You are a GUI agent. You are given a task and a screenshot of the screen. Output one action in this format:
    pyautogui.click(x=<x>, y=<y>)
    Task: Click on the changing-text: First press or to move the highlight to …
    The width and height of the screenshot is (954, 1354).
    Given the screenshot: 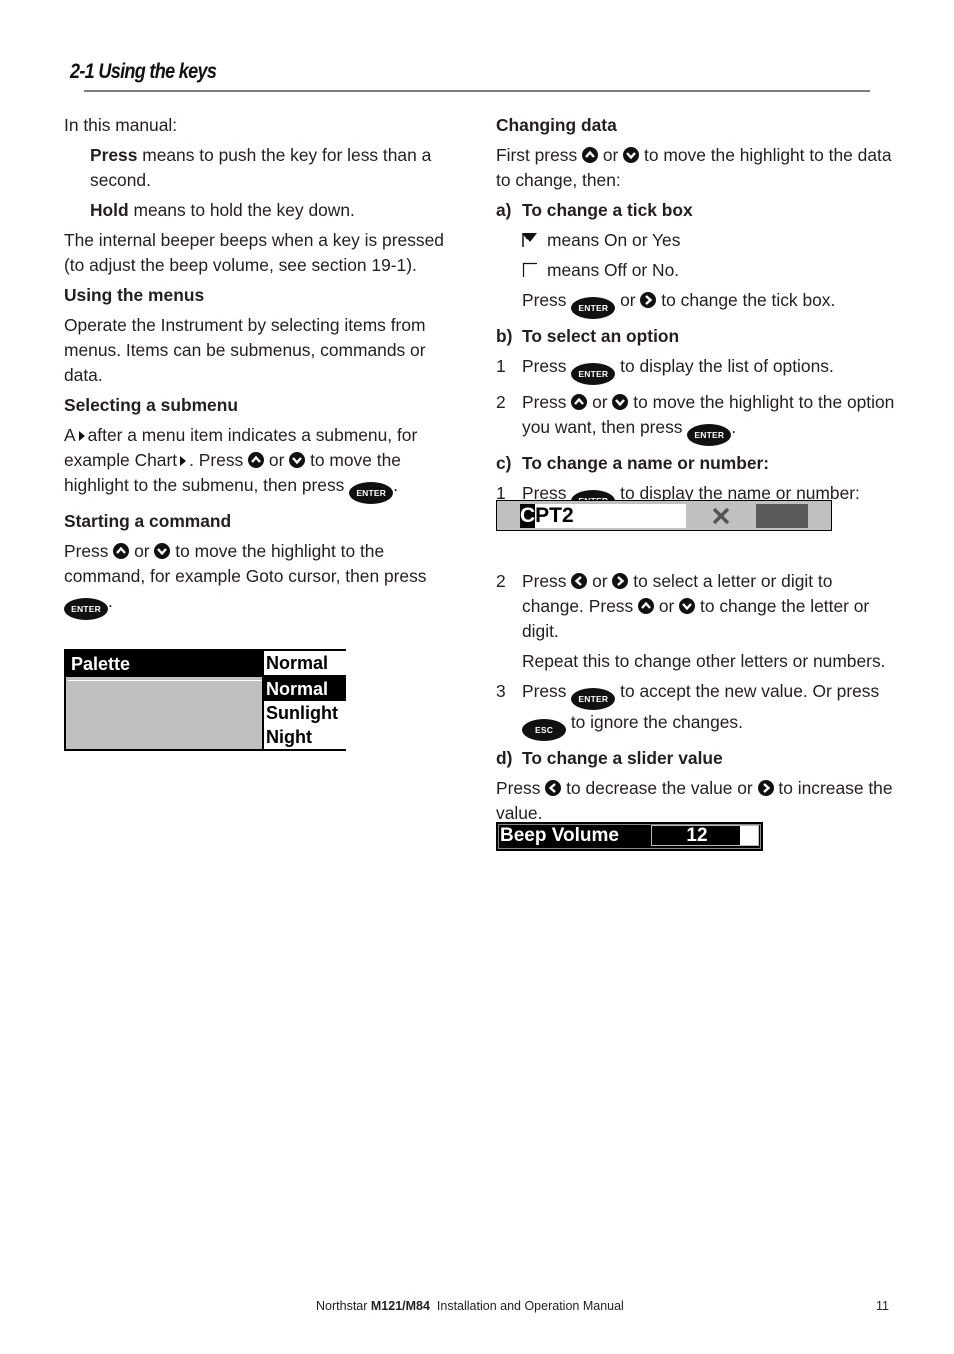 What is the action you would take?
    pyautogui.click(x=696, y=168)
    